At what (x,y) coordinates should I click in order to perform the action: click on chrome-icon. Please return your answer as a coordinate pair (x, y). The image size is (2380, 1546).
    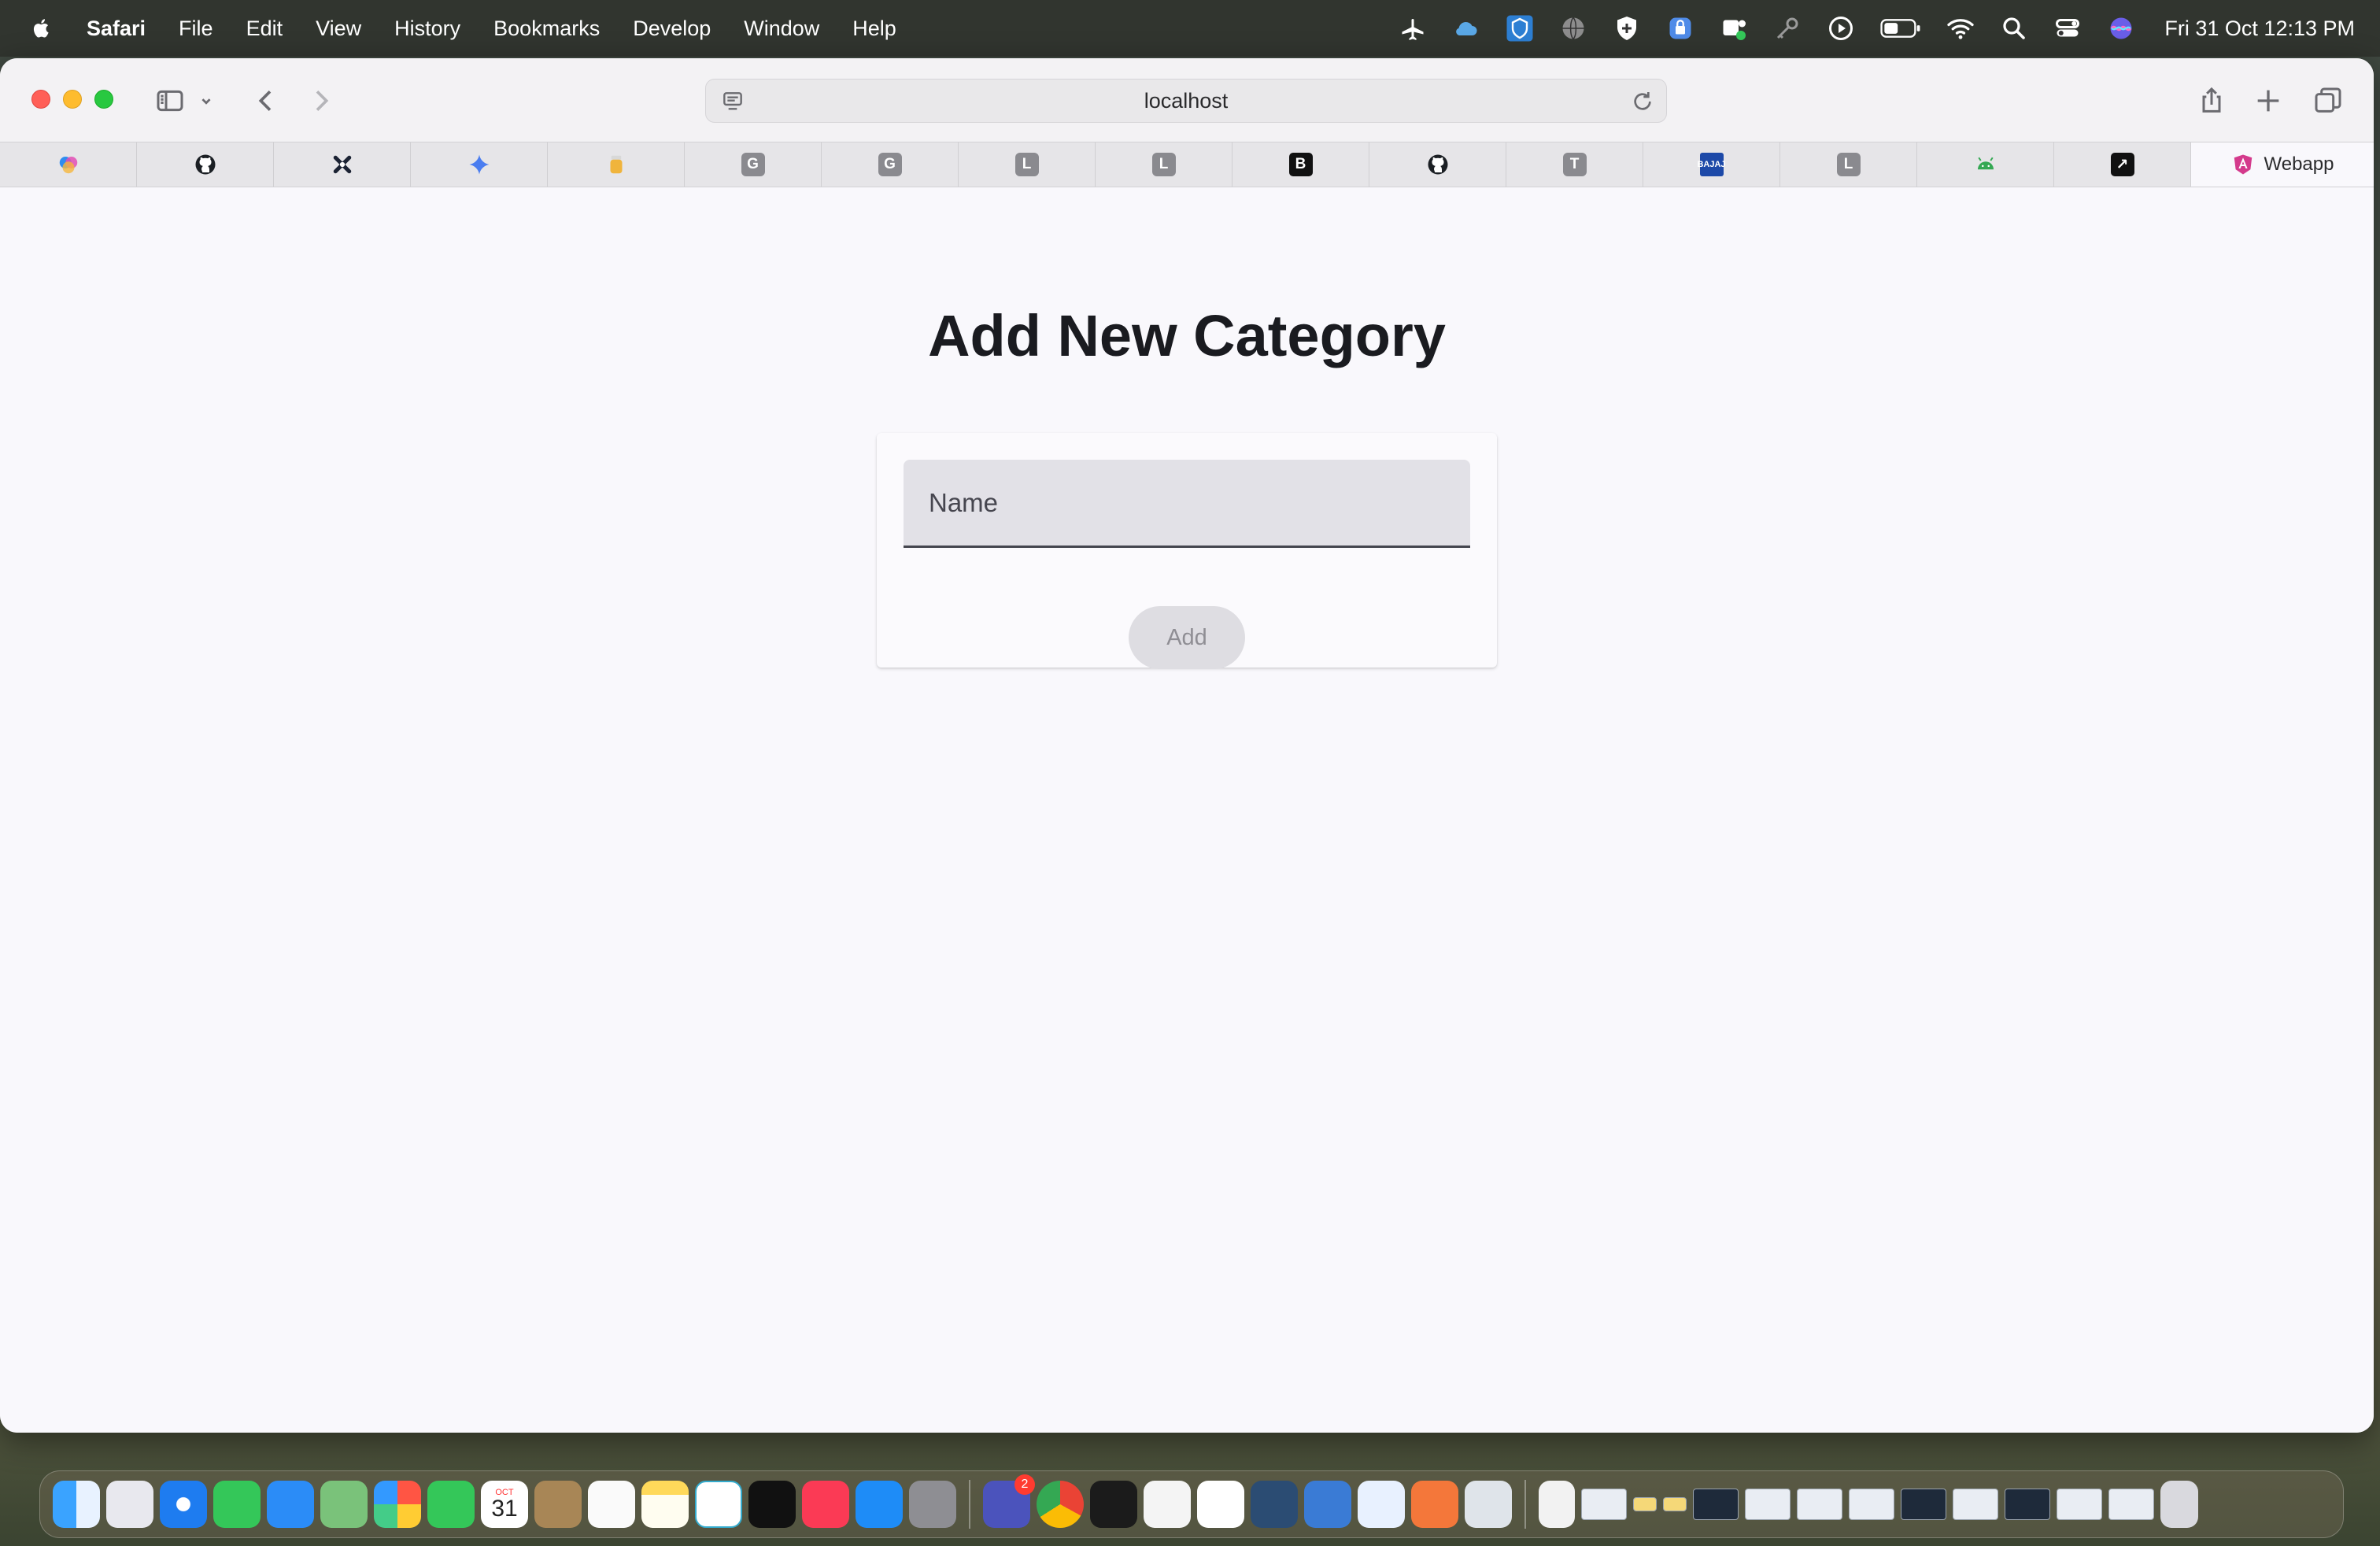
    Looking at the image, I should click on (1060, 1504).